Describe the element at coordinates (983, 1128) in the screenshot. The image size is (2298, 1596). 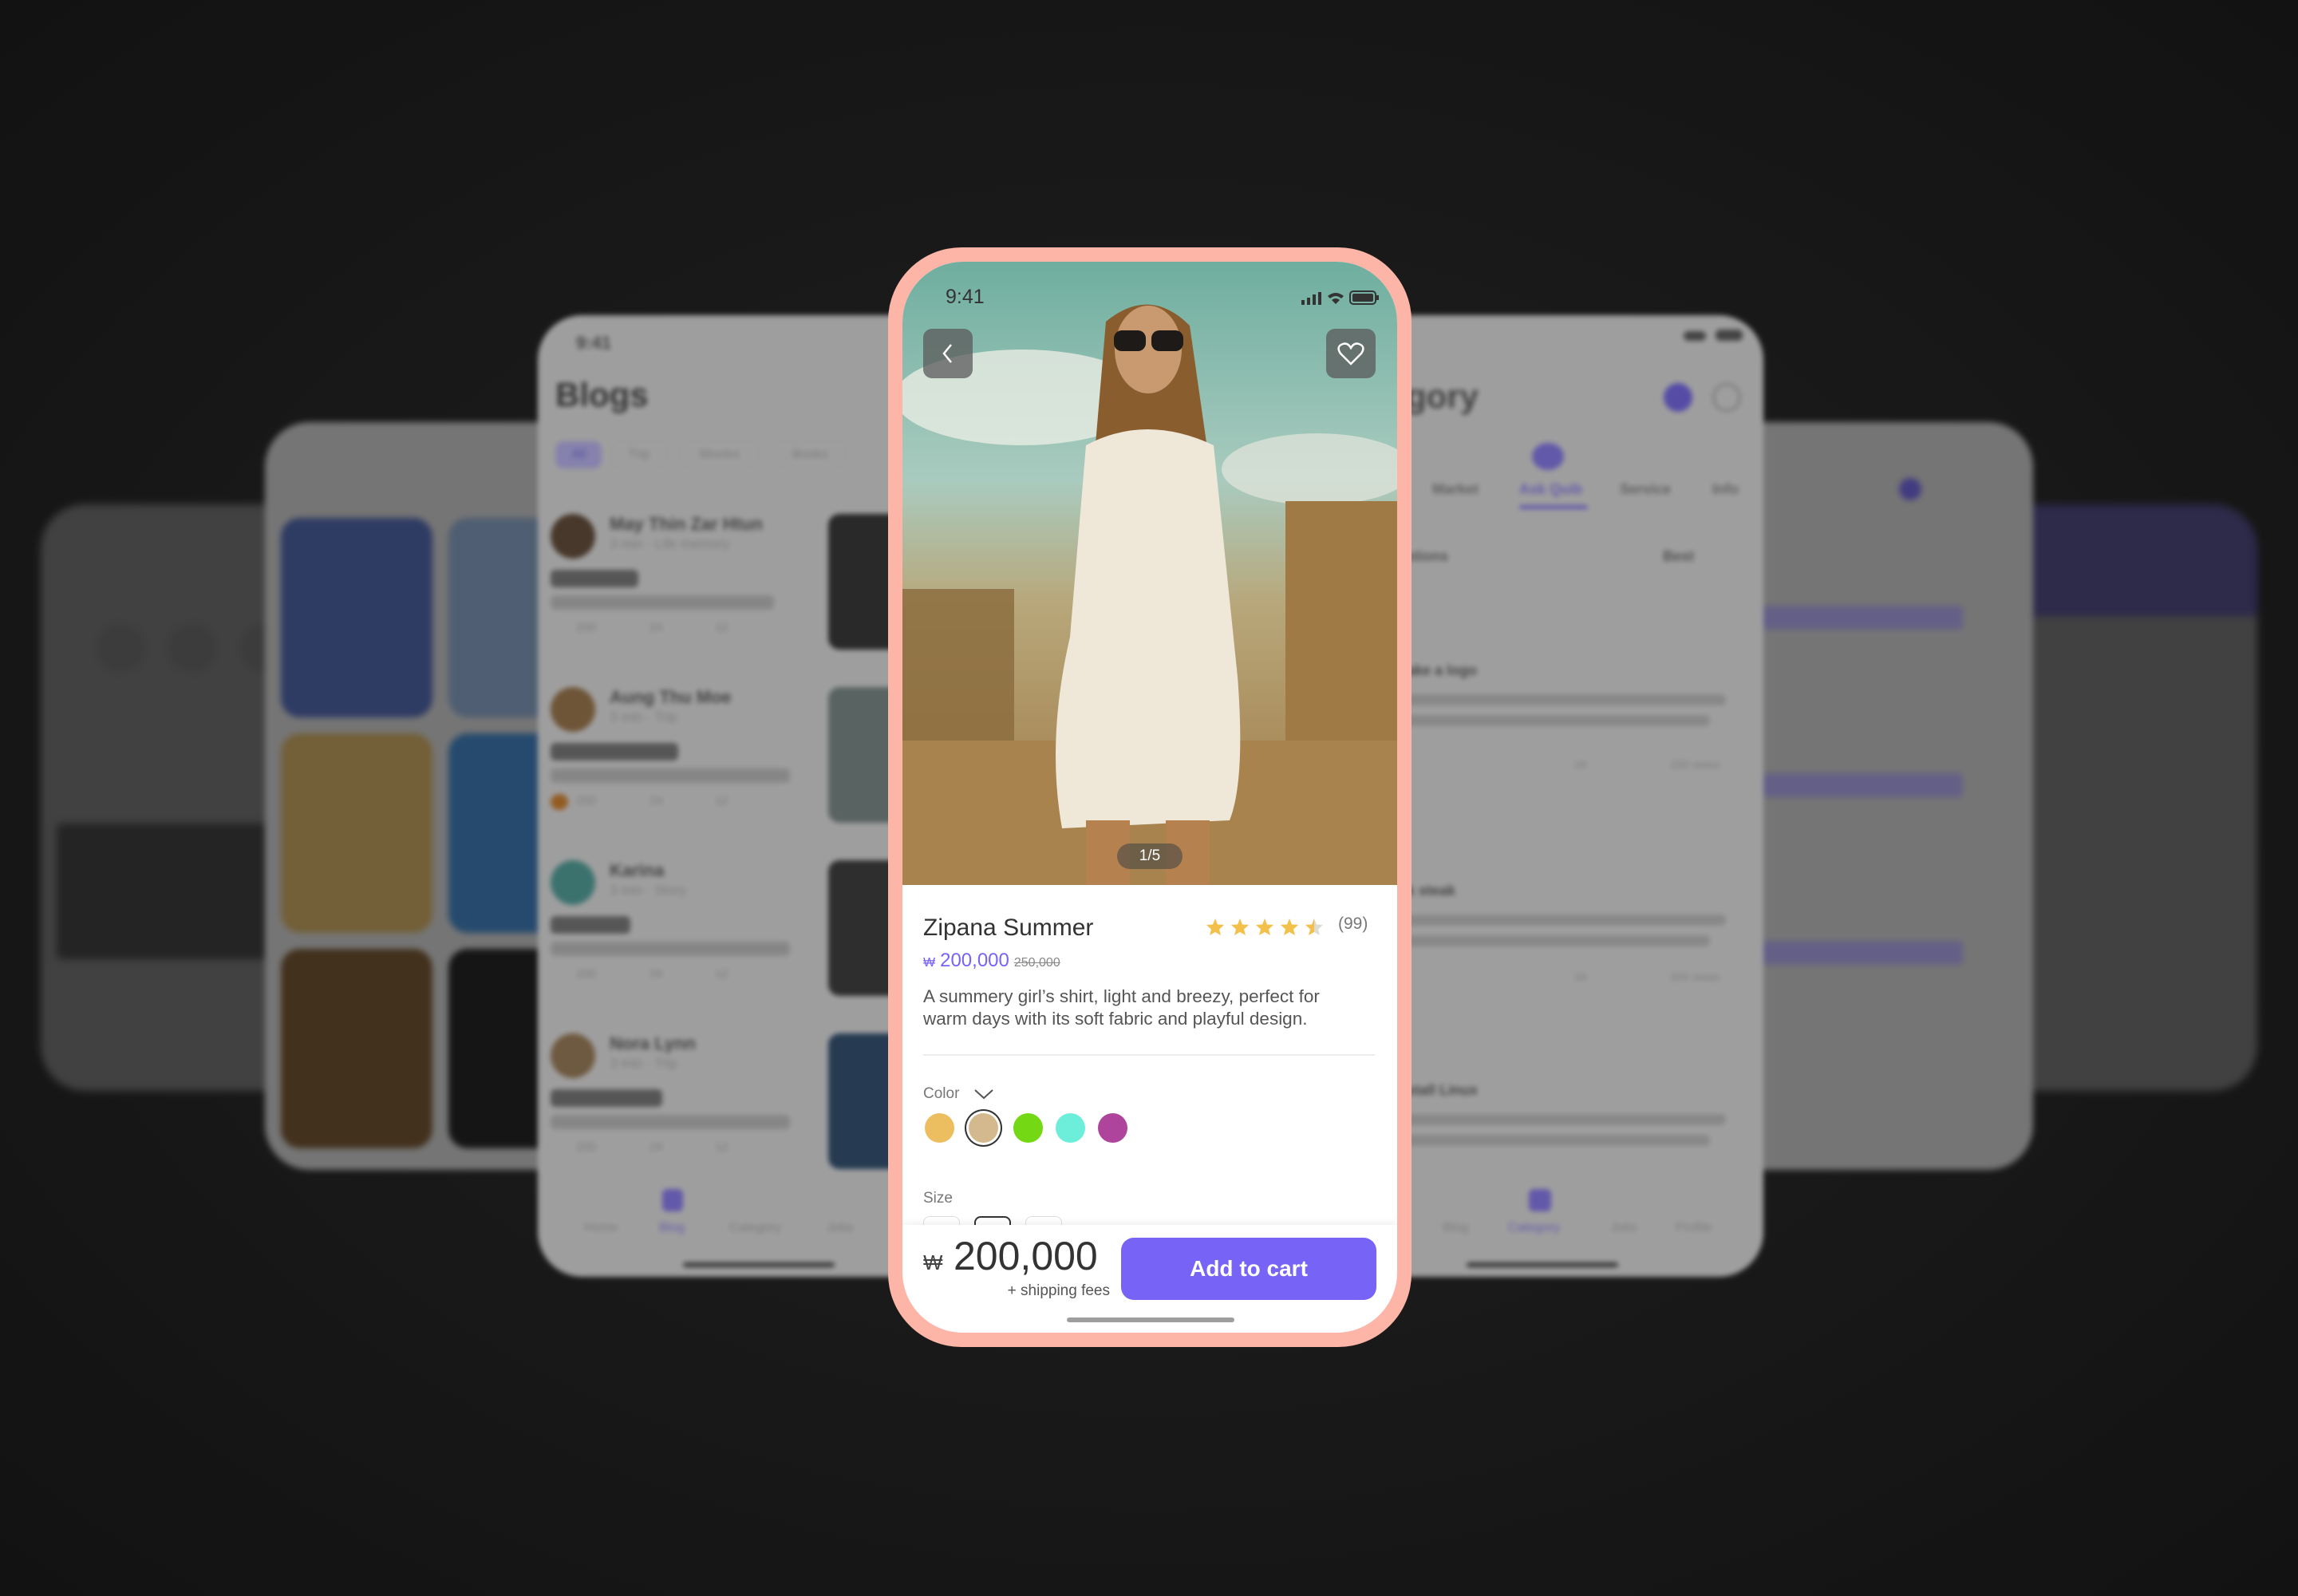
I see `color-swatch-selected` at that location.